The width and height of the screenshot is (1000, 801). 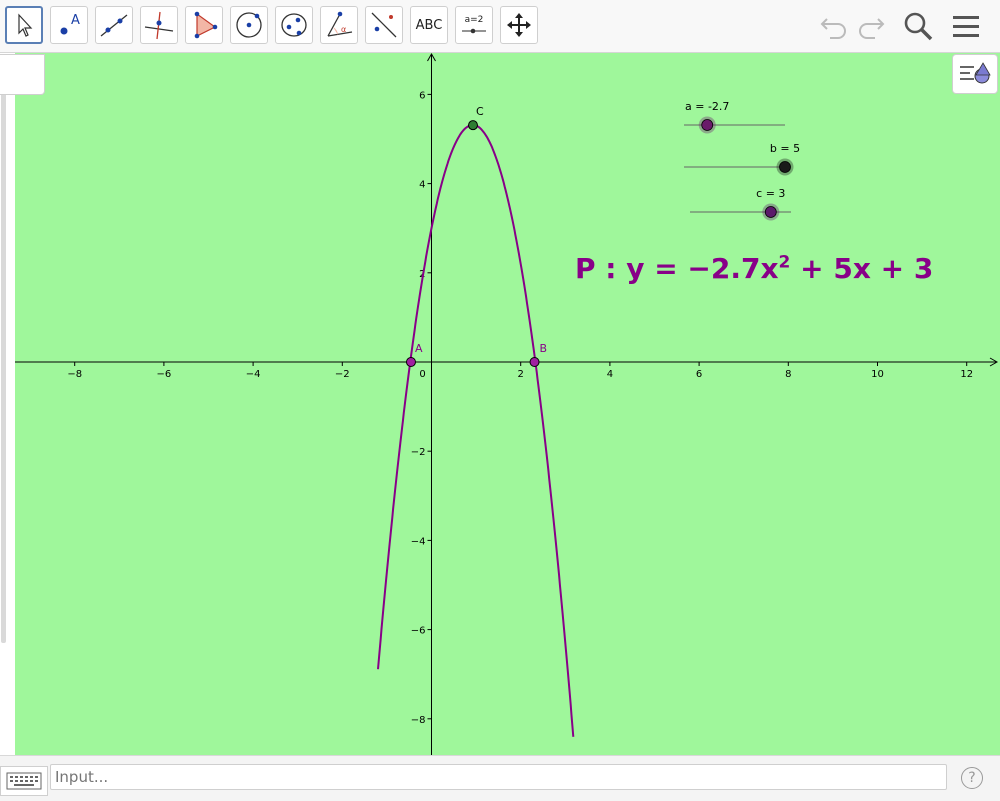 I want to click on y-tick-label: −2, so click(x=418, y=452).